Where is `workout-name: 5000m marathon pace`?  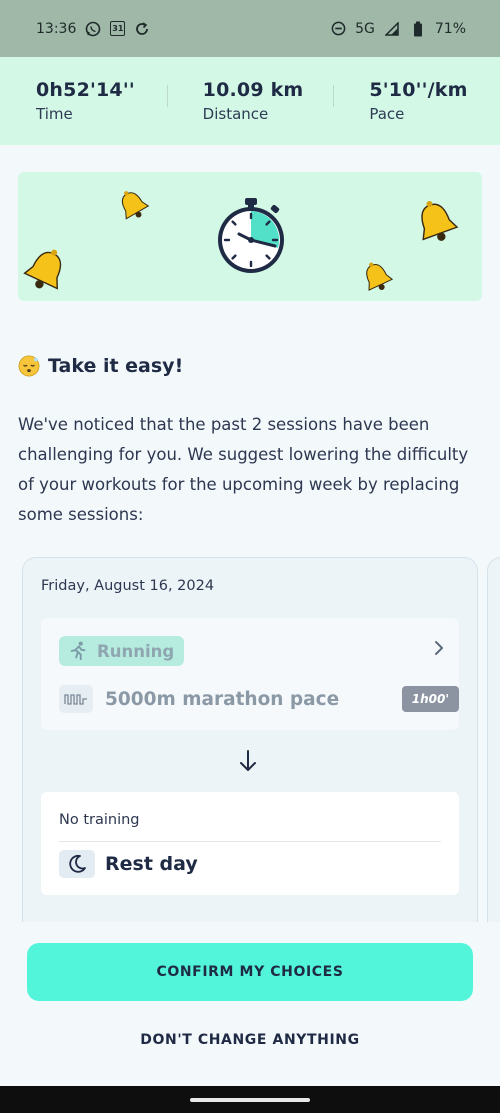
workout-name: 5000m marathon pace is located at coordinates (222, 699).